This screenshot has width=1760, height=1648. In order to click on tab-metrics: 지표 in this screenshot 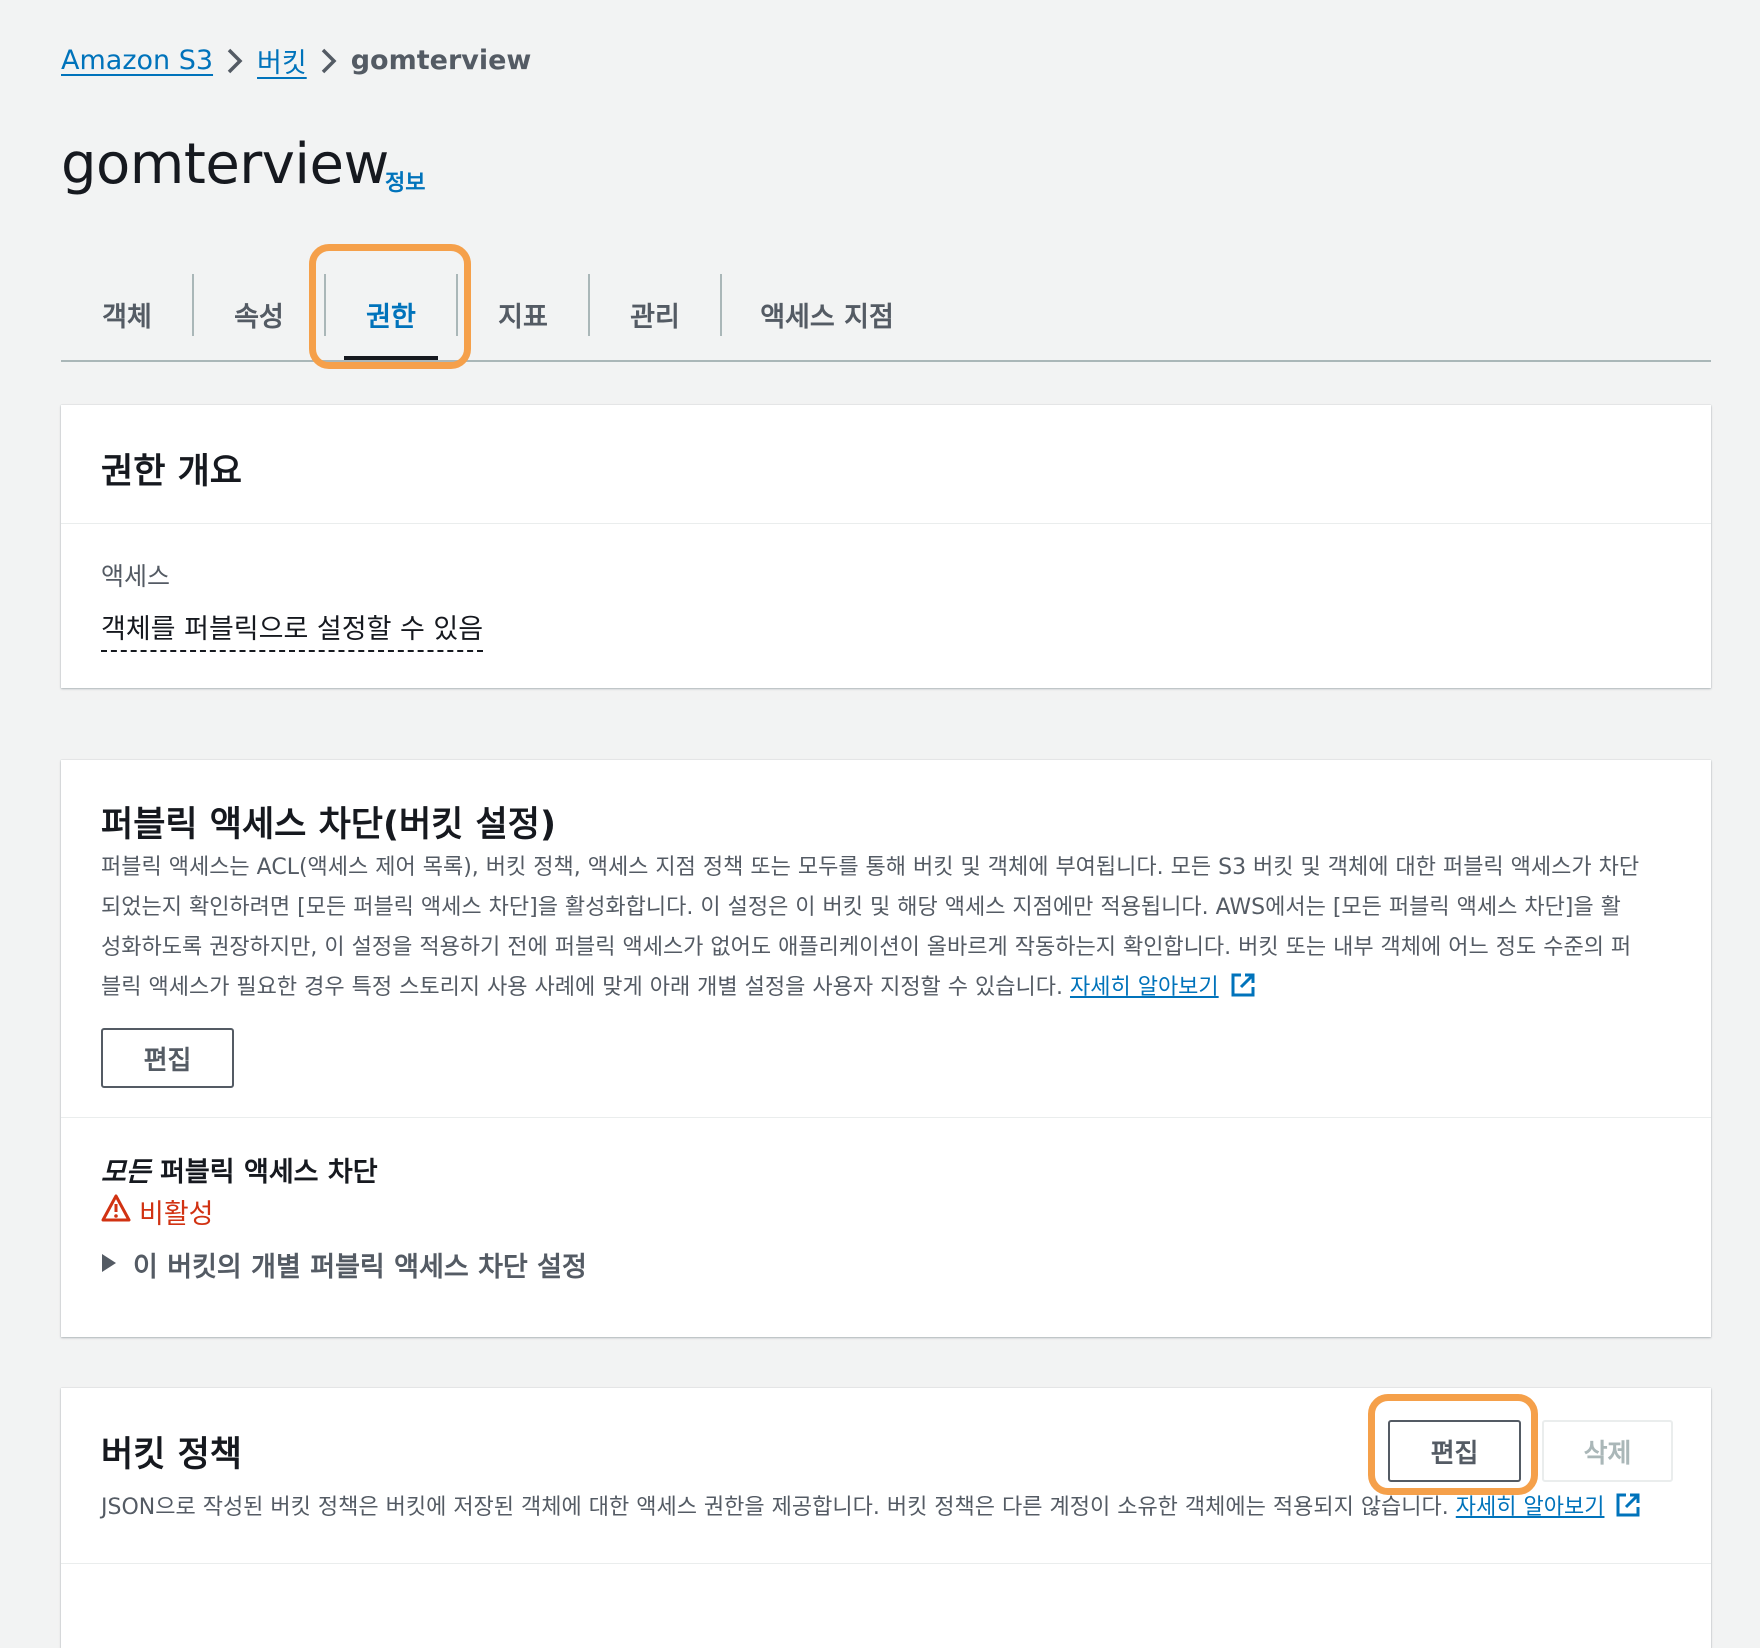, I will do `click(523, 314)`.